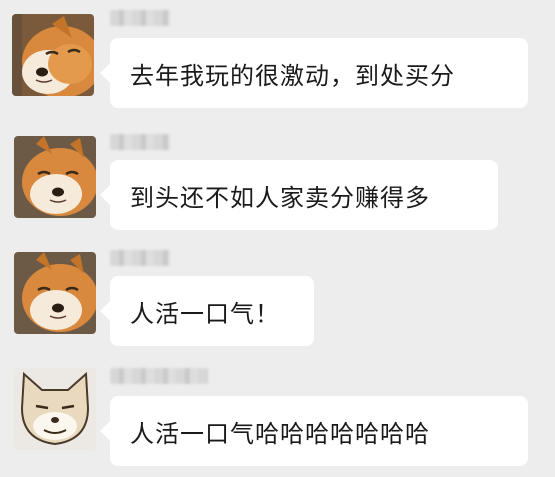 This screenshot has width=555, height=477. I want to click on message-bubble: 人活一口气哈哈哈哈哈哈哈, so click(319, 431).